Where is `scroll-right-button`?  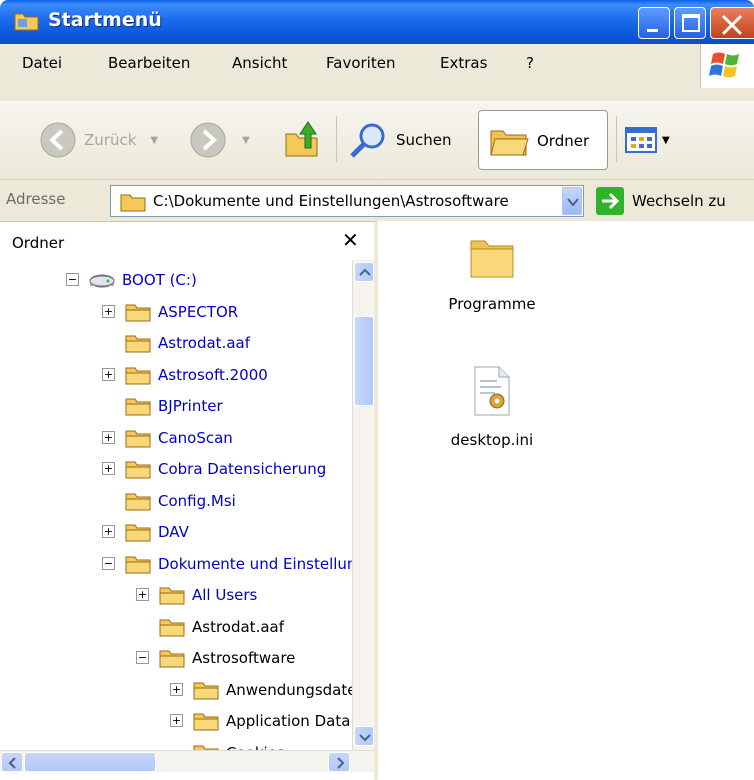
scroll-right-button is located at coordinates (339, 762).